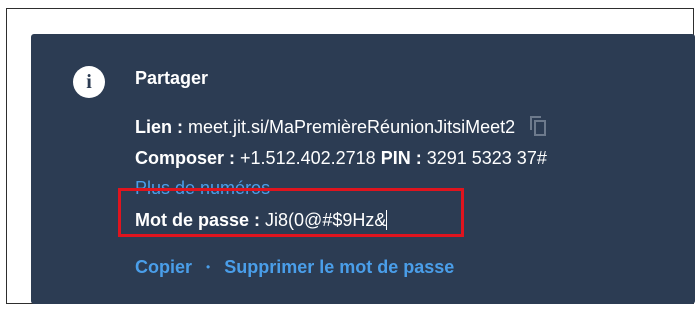 This screenshot has width=700, height=312. What do you see at coordinates (351, 127) in the screenshot?
I see `meeting-link: meet.jit.si/MaPremièreRéunionJitsiMeet2` at bounding box center [351, 127].